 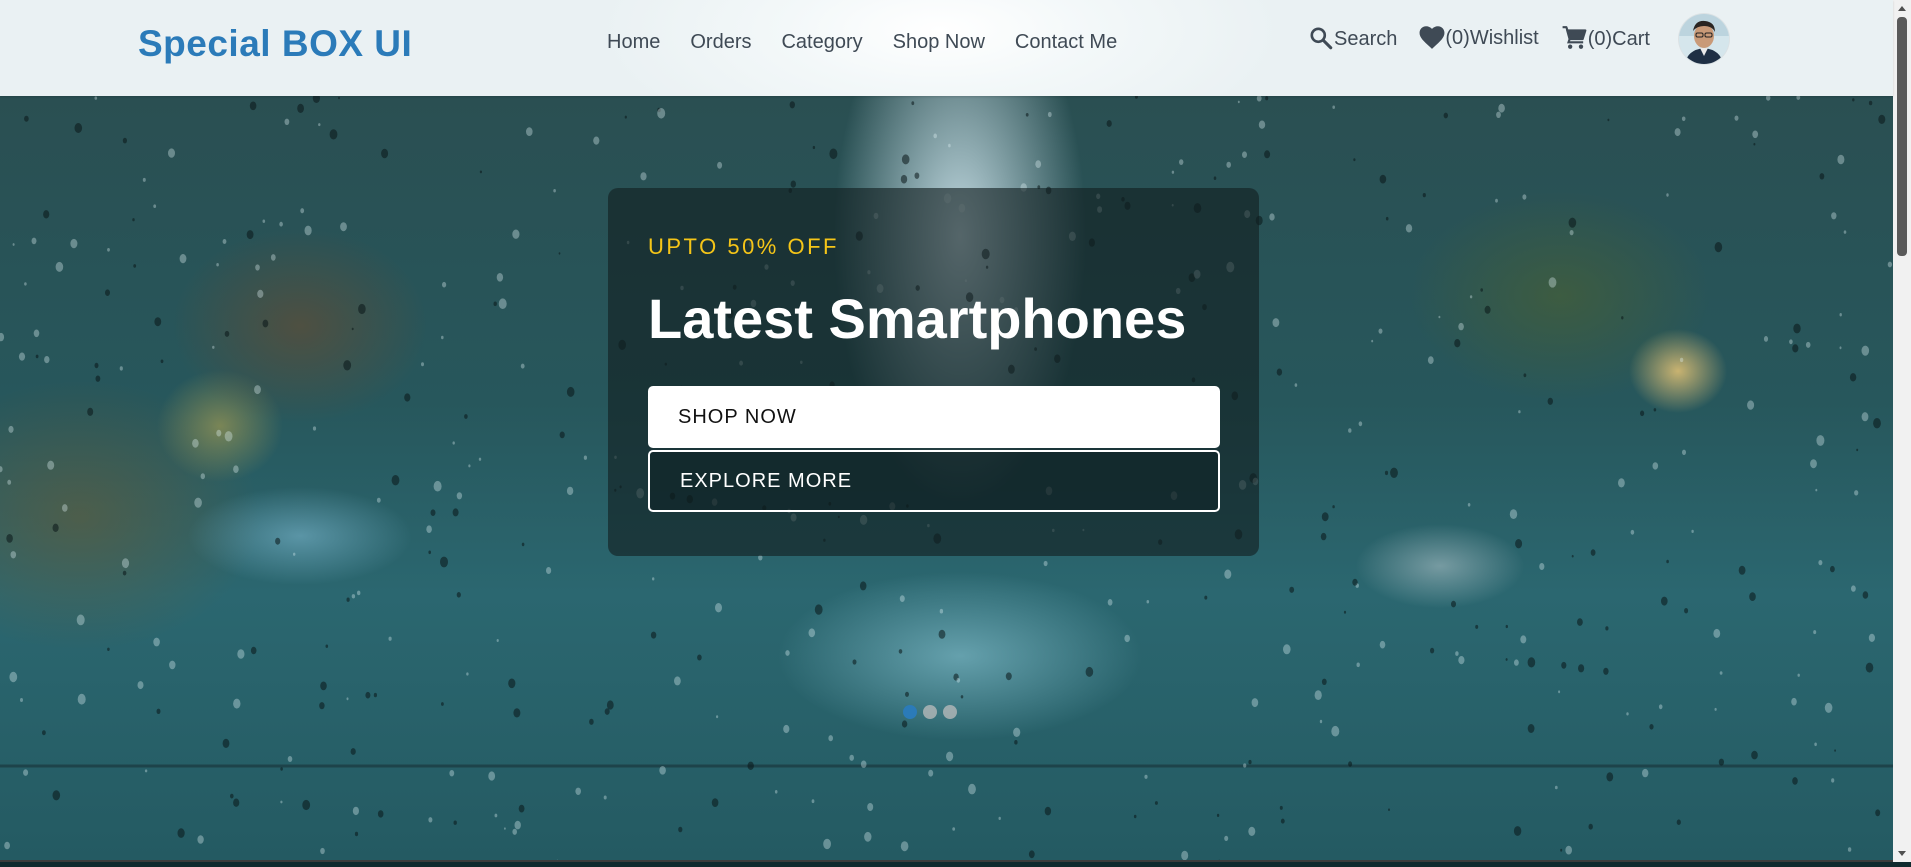 What do you see at coordinates (1902, 853) in the screenshot?
I see `scroll-down-arrow-icon` at bounding box center [1902, 853].